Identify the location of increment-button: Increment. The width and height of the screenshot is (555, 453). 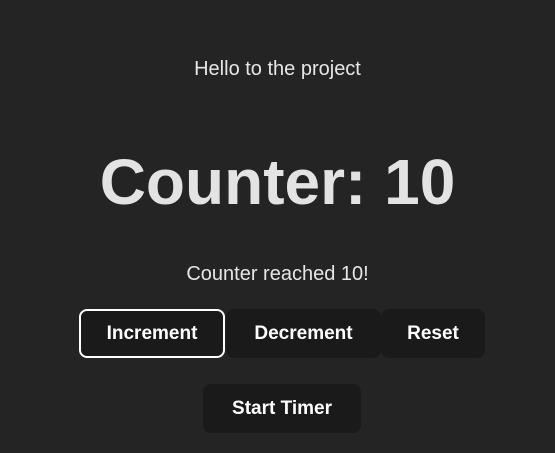
(152, 333).